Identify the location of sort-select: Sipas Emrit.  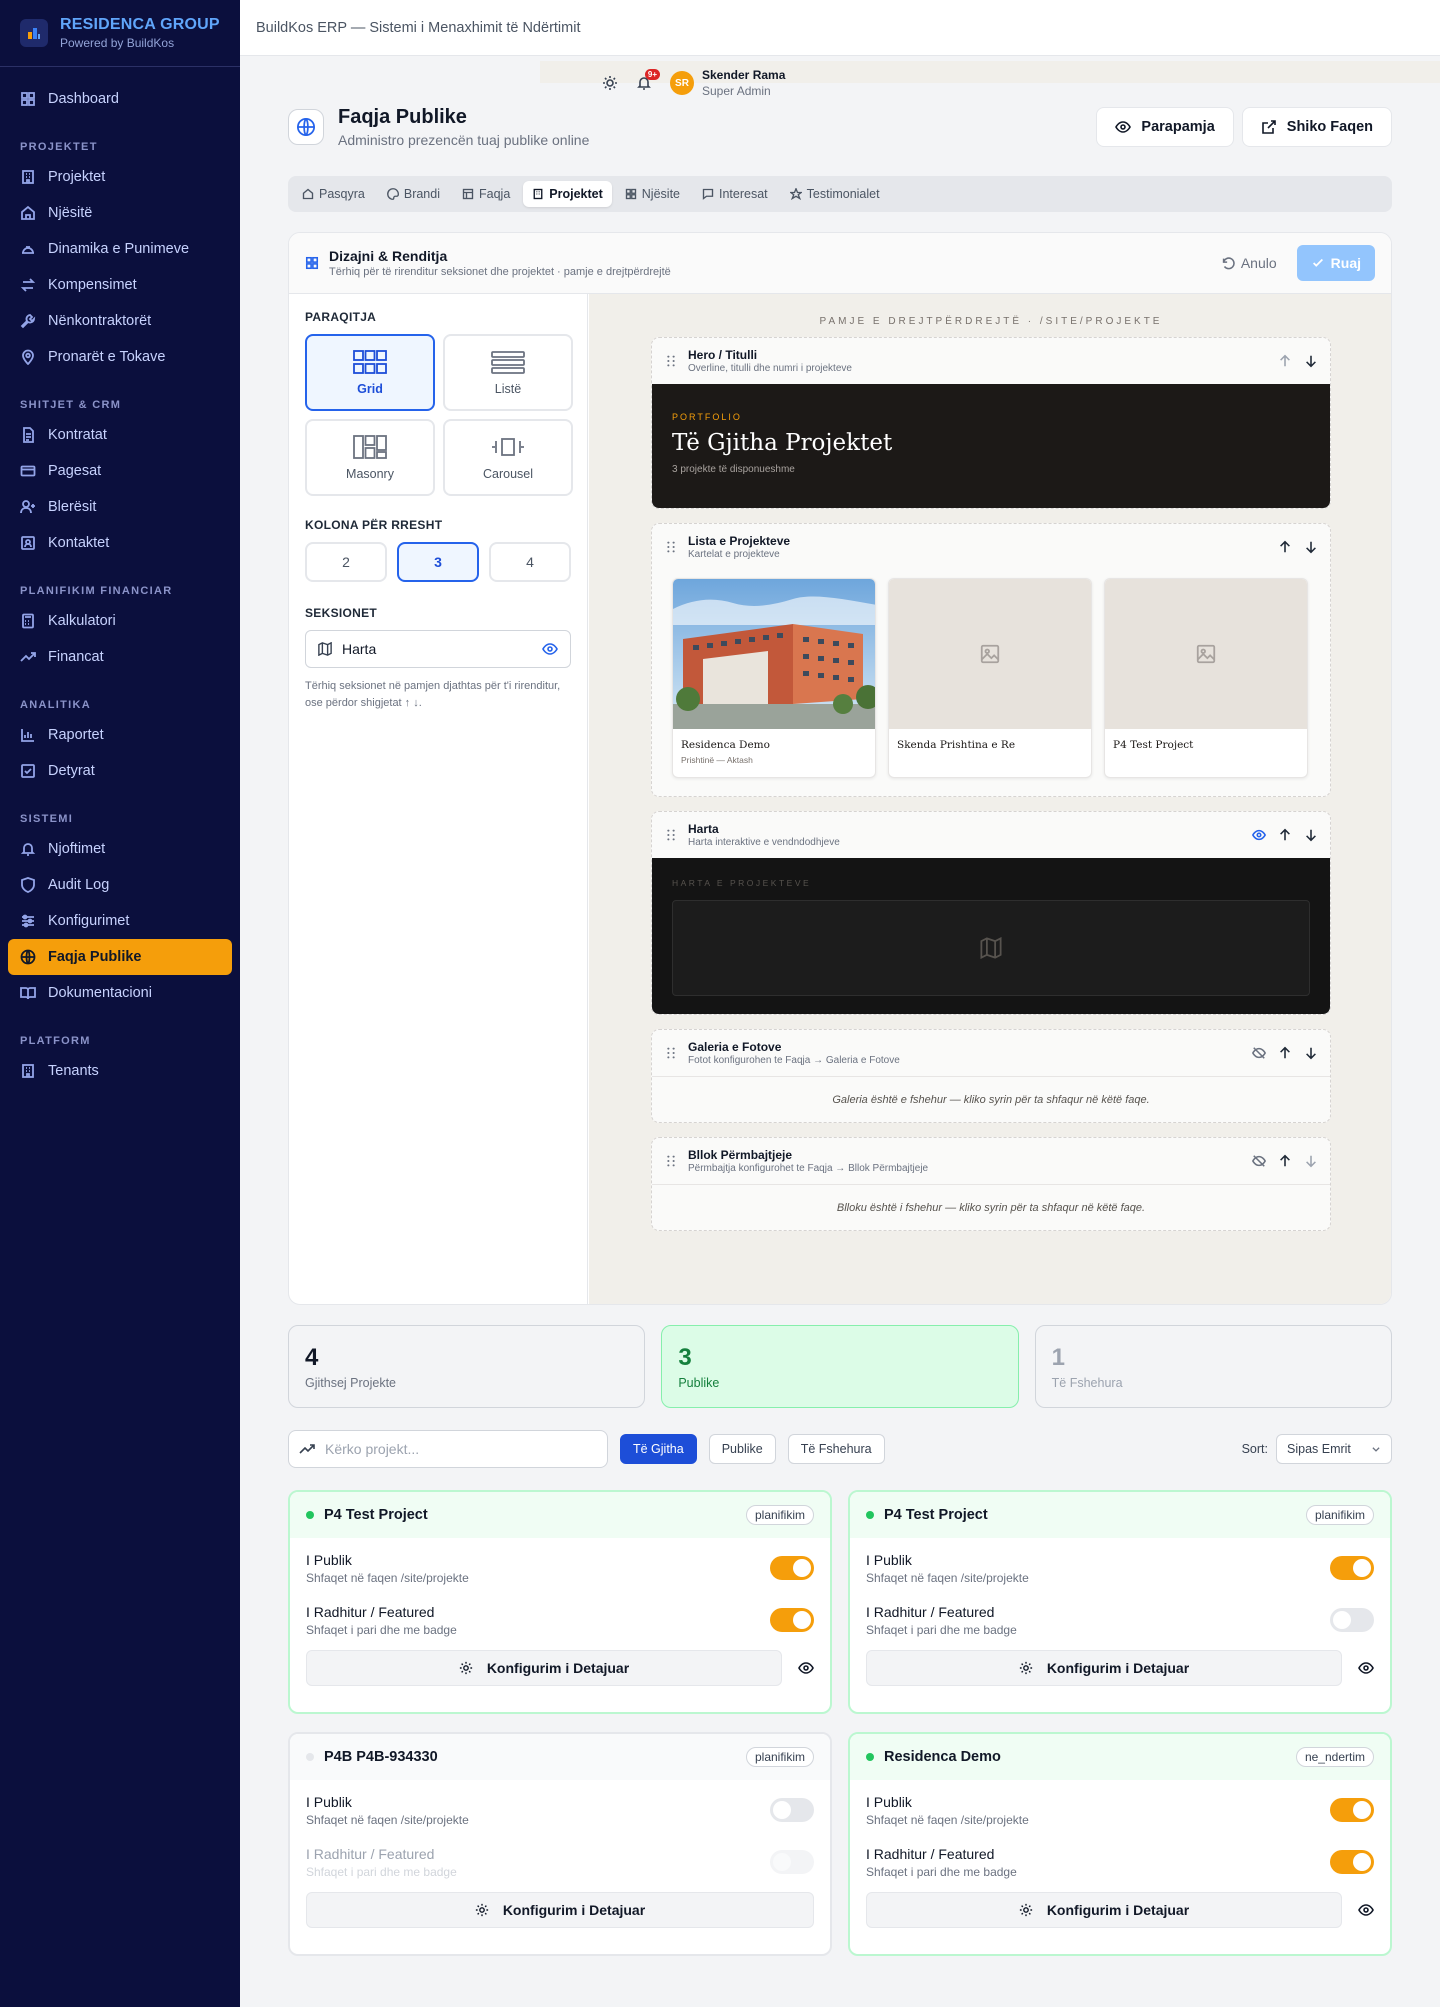
(1334, 1449).